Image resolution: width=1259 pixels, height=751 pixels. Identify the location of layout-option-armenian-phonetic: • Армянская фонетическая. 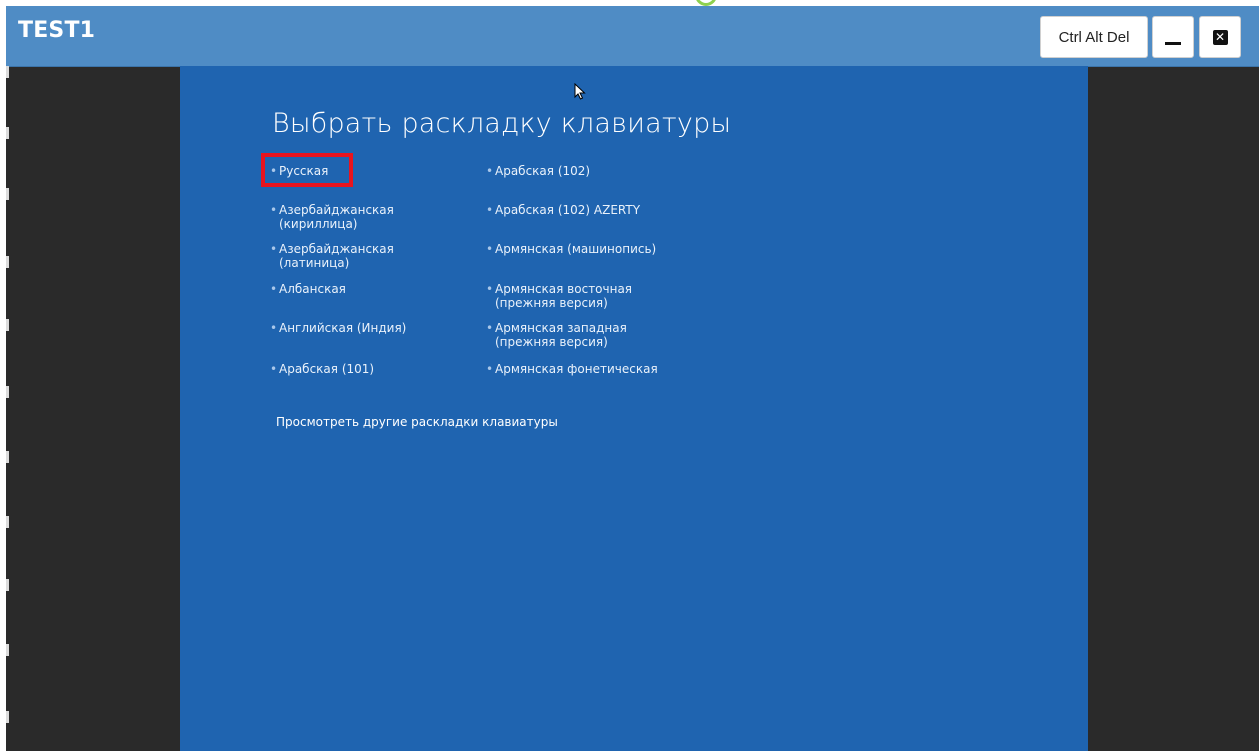
(572, 369).